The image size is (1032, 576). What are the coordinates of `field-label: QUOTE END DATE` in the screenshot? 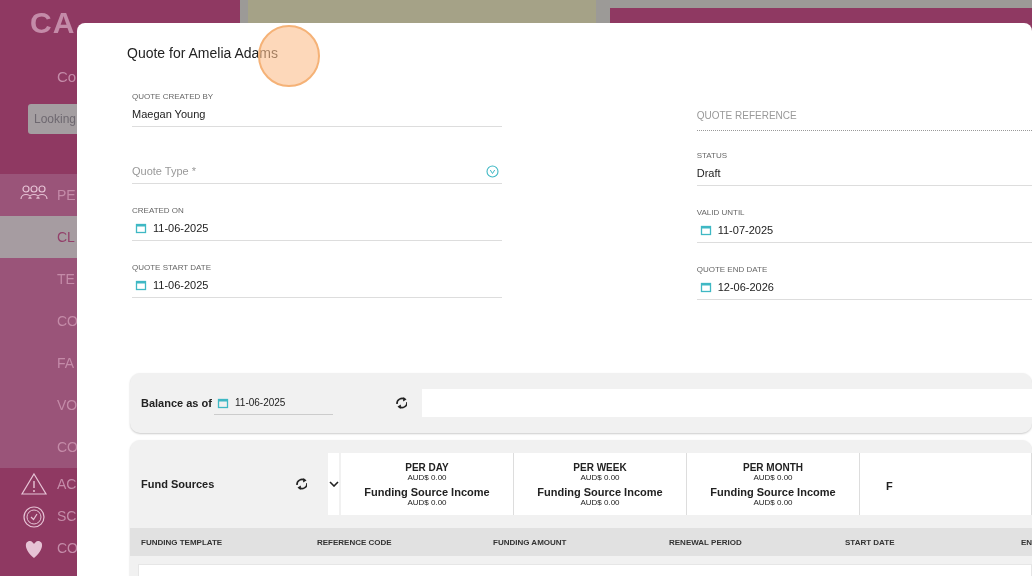 It's located at (732, 269).